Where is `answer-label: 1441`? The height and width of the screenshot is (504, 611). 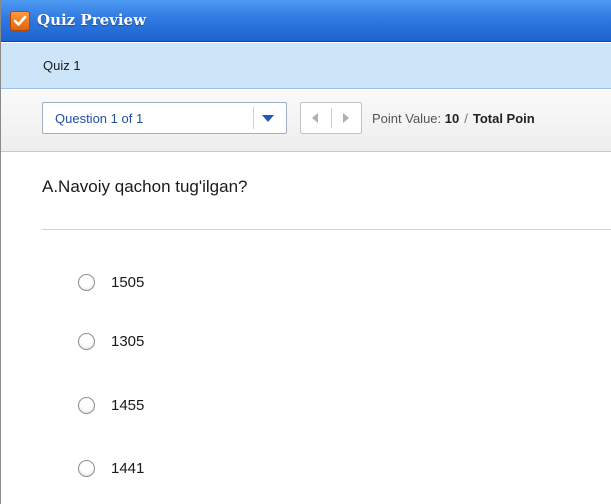
answer-label: 1441 is located at coordinates (128, 468).